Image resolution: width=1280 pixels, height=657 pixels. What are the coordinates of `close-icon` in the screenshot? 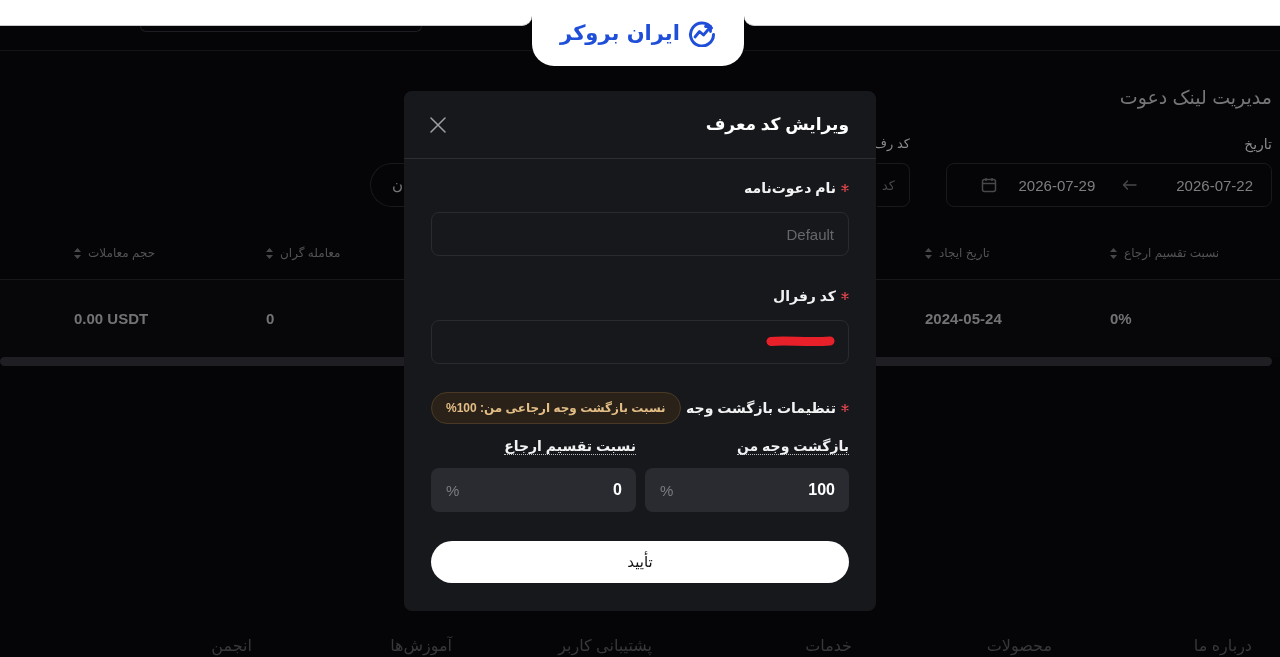 It's located at (438, 124).